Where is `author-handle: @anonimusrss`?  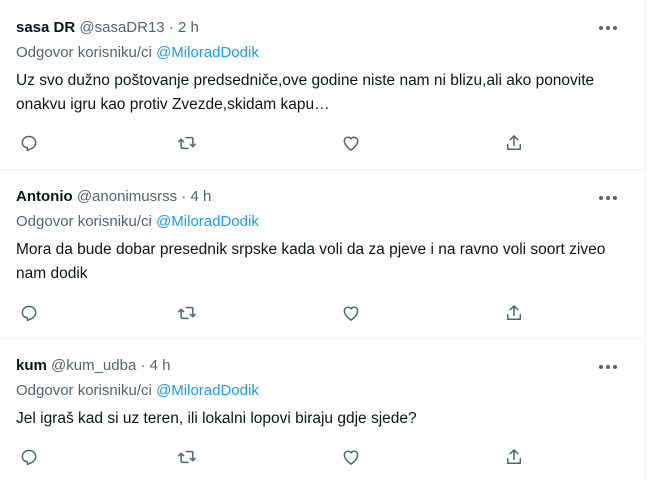 author-handle: @anonimusrss is located at coordinates (127, 196).